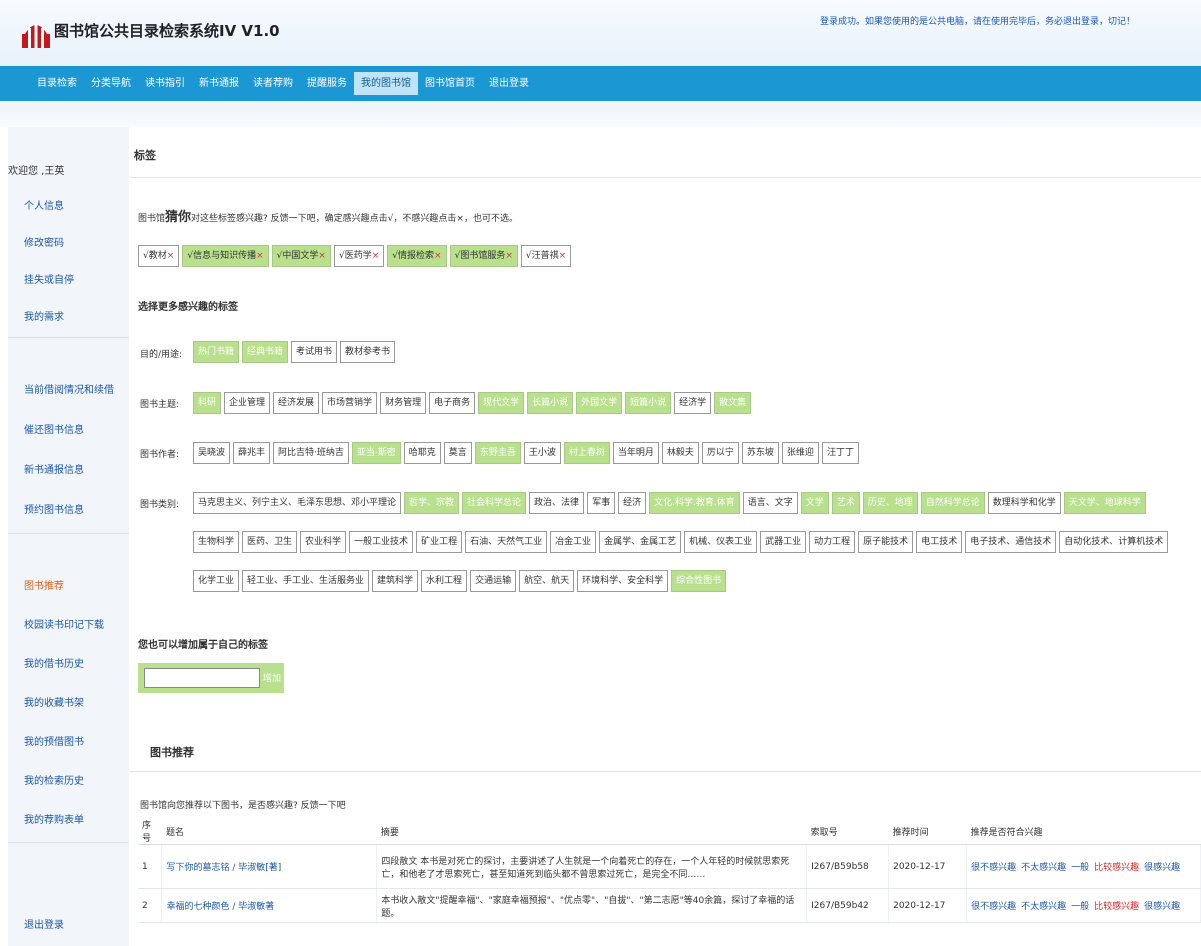  What do you see at coordinates (770, 503) in the screenshot?
I see `category-tag: 语言、文字` at bounding box center [770, 503].